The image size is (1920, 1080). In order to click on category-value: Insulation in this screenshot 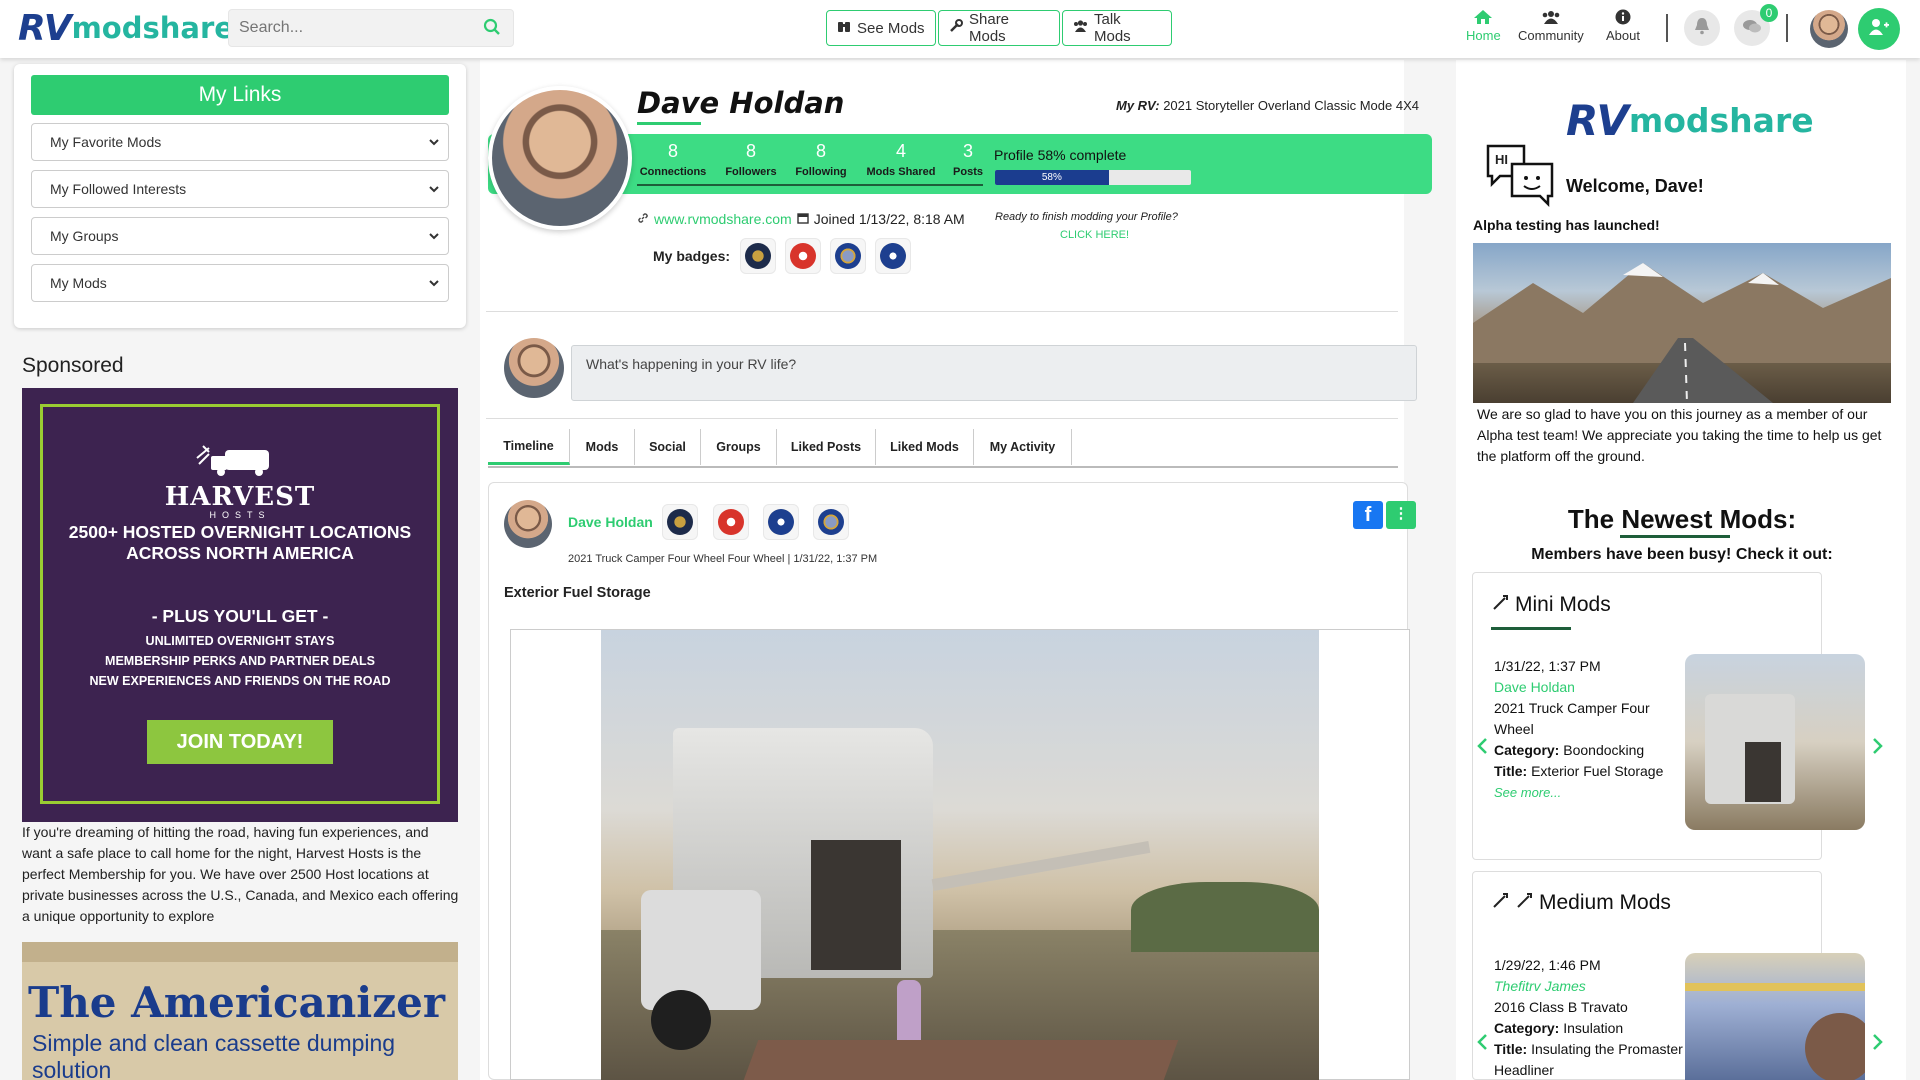, I will do `click(1593, 1028)`.